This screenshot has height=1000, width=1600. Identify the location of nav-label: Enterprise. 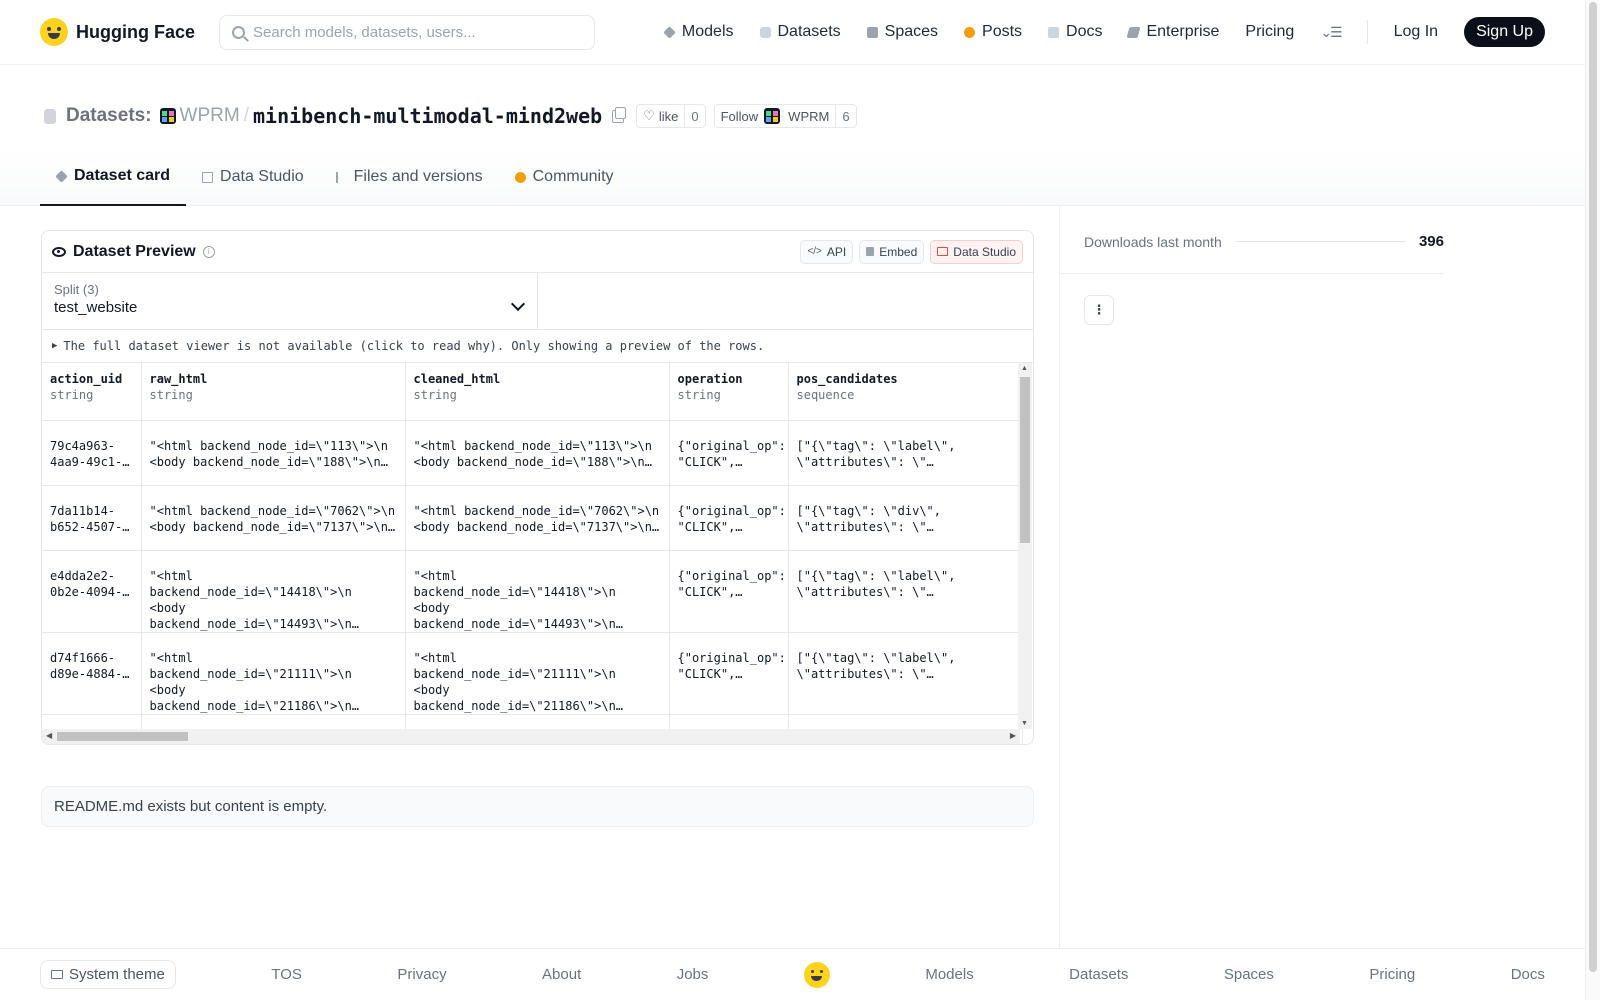
(1183, 31).